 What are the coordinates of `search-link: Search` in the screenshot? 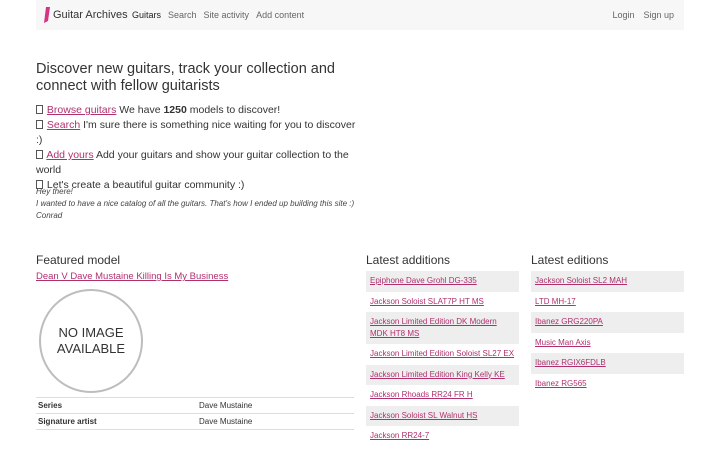 It's located at (63, 125).